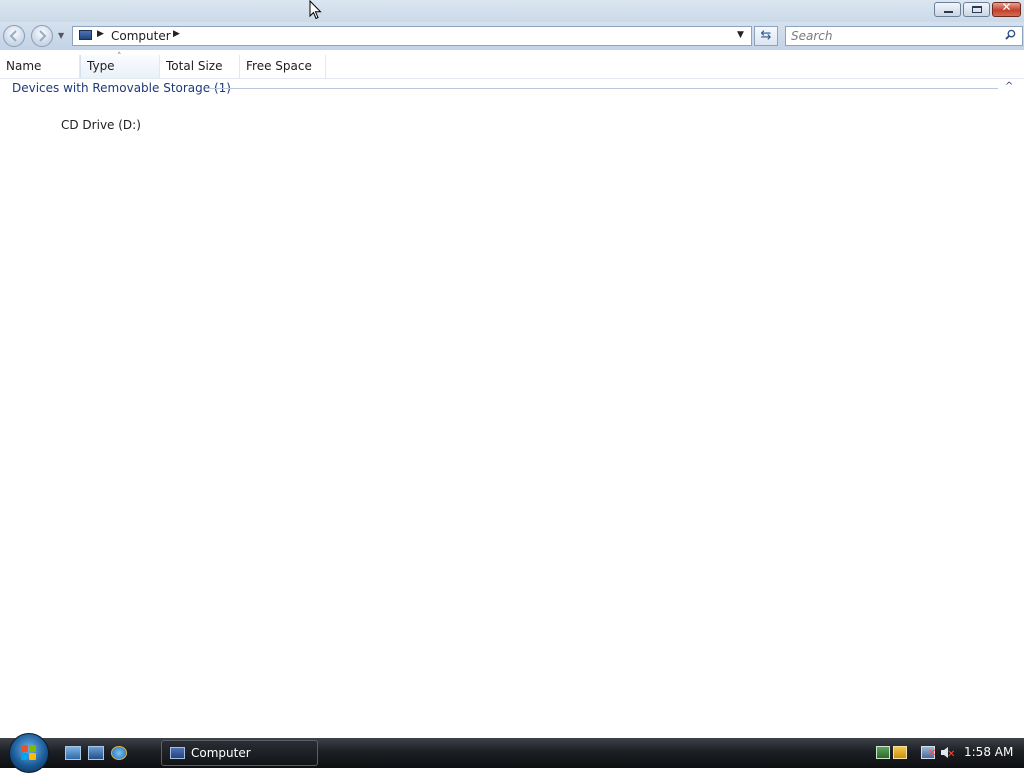  I want to click on back-arrow-icon, so click(13, 36).